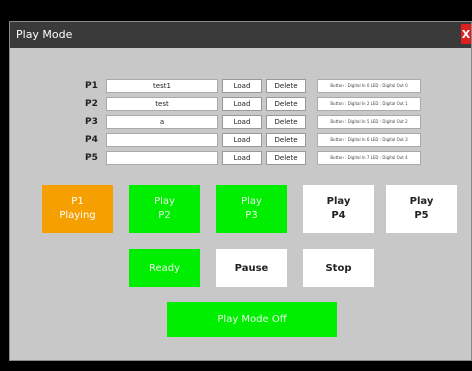 The height and width of the screenshot is (371, 472). Describe the element at coordinates (162, 86) in the screenshot. I see `preset-name-input: test1` at that location.